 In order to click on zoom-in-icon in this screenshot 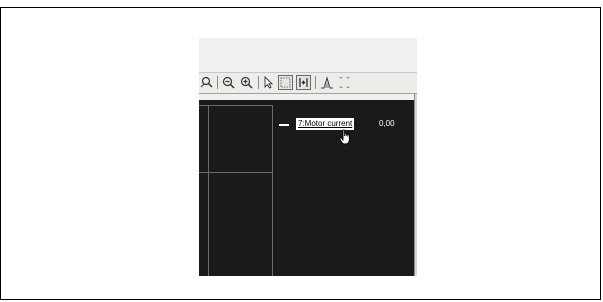, I will do `click(246, 82)`.